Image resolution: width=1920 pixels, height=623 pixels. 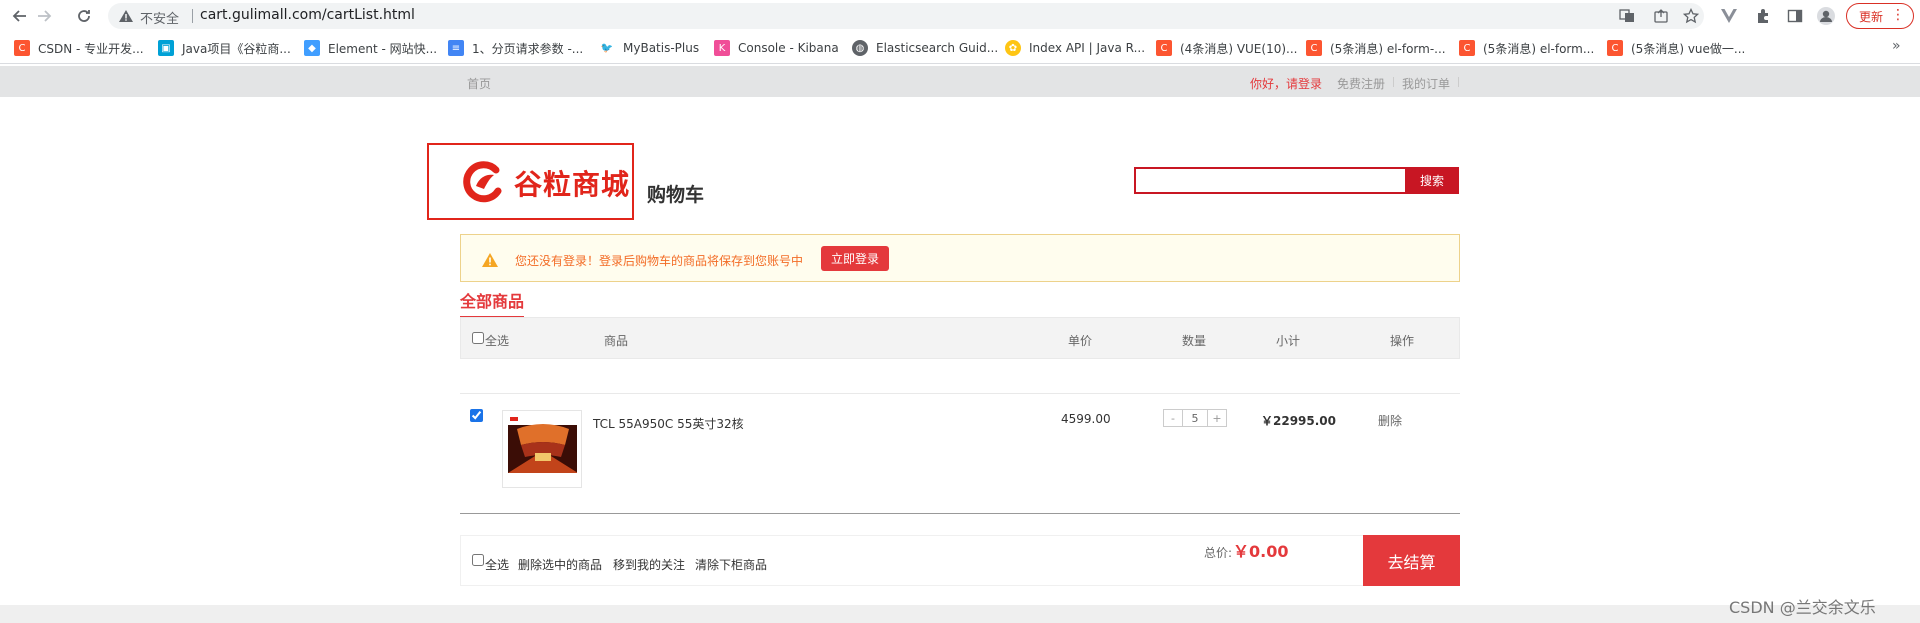 What do you see at coordinates (1691, 16) in the screenshot?
I see `bookmark-star-icon` at bounding box center [1691, 16].